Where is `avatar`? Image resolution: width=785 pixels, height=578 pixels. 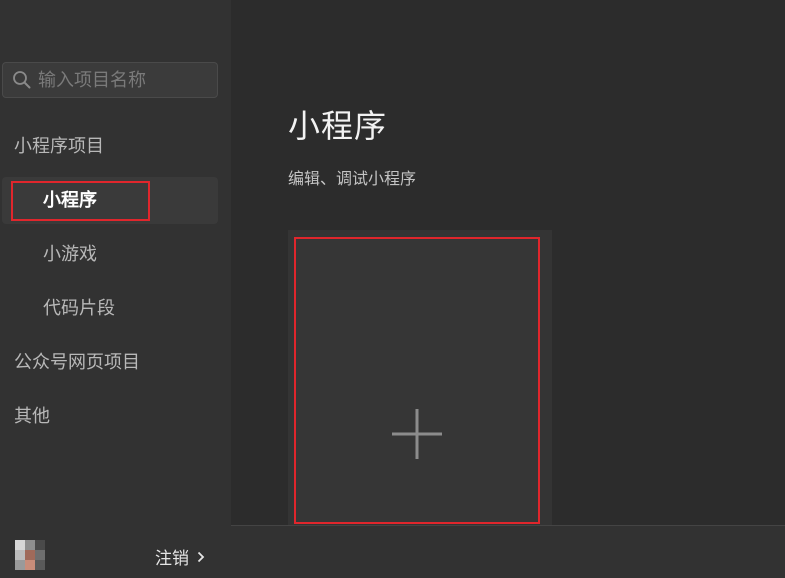 avatar is located at coordinates (30, 555).